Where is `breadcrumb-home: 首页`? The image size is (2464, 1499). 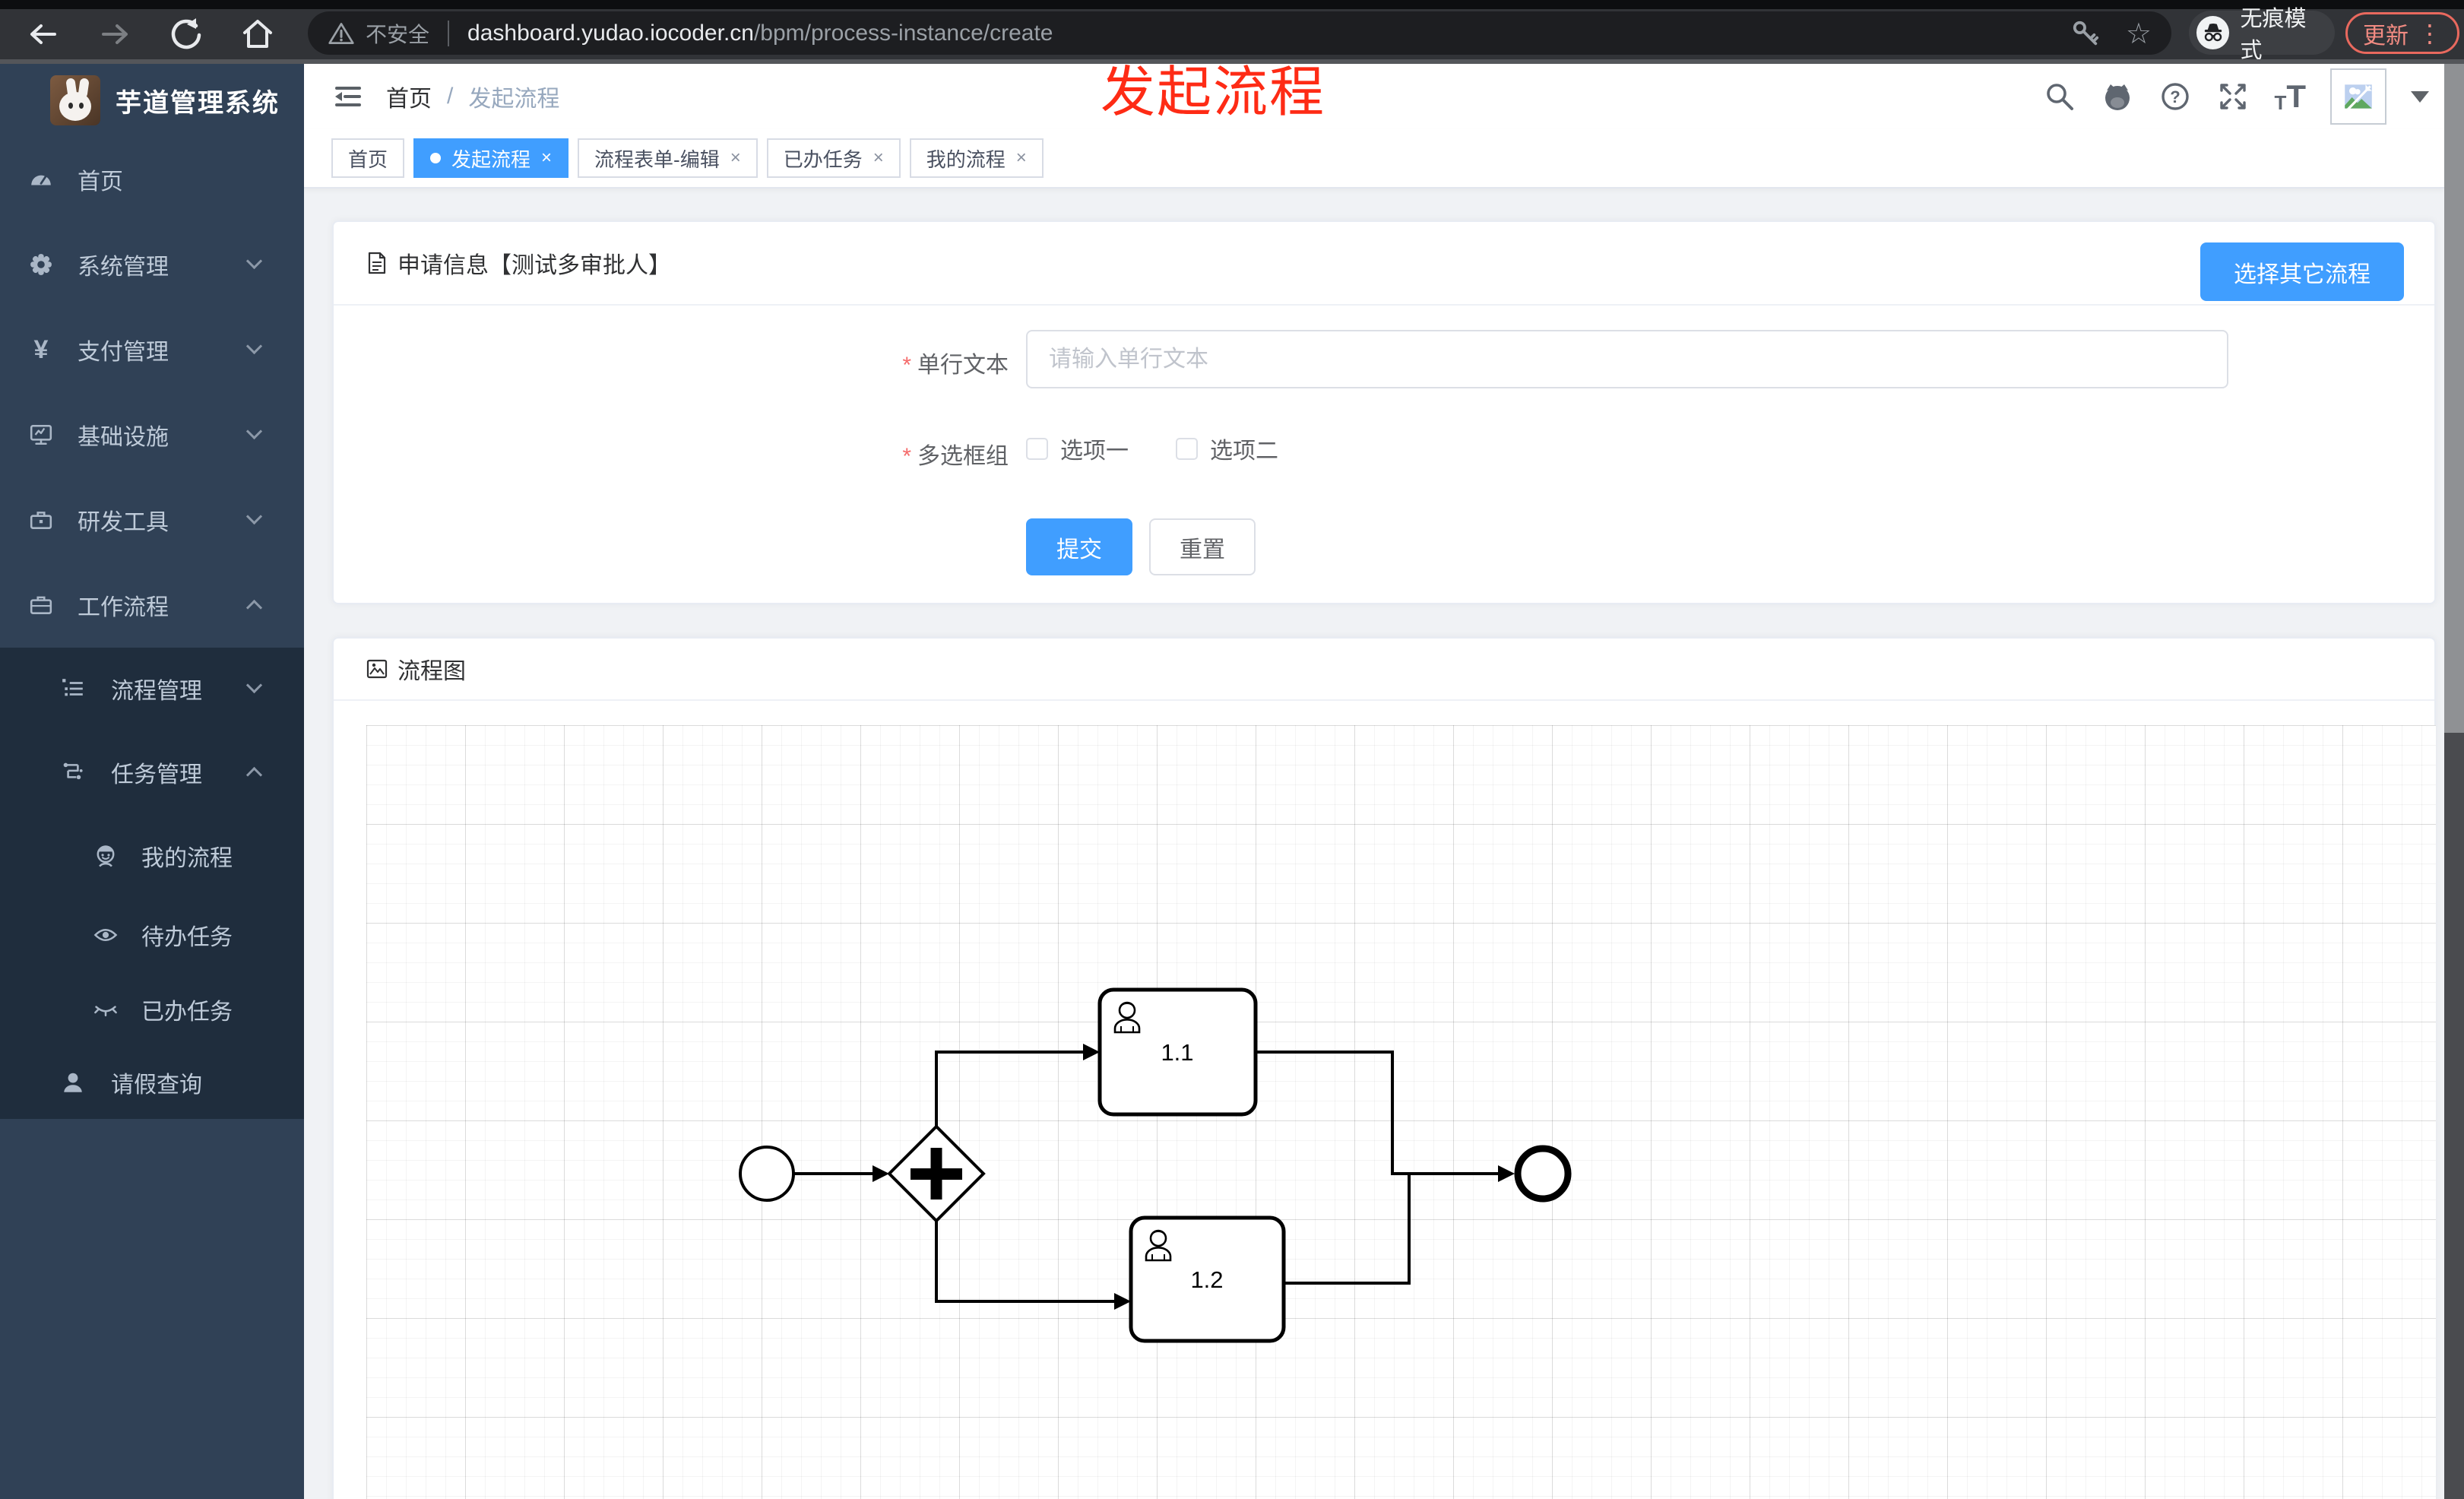
breadcrumb-home: 首页 is located at coordinates (409, 96).